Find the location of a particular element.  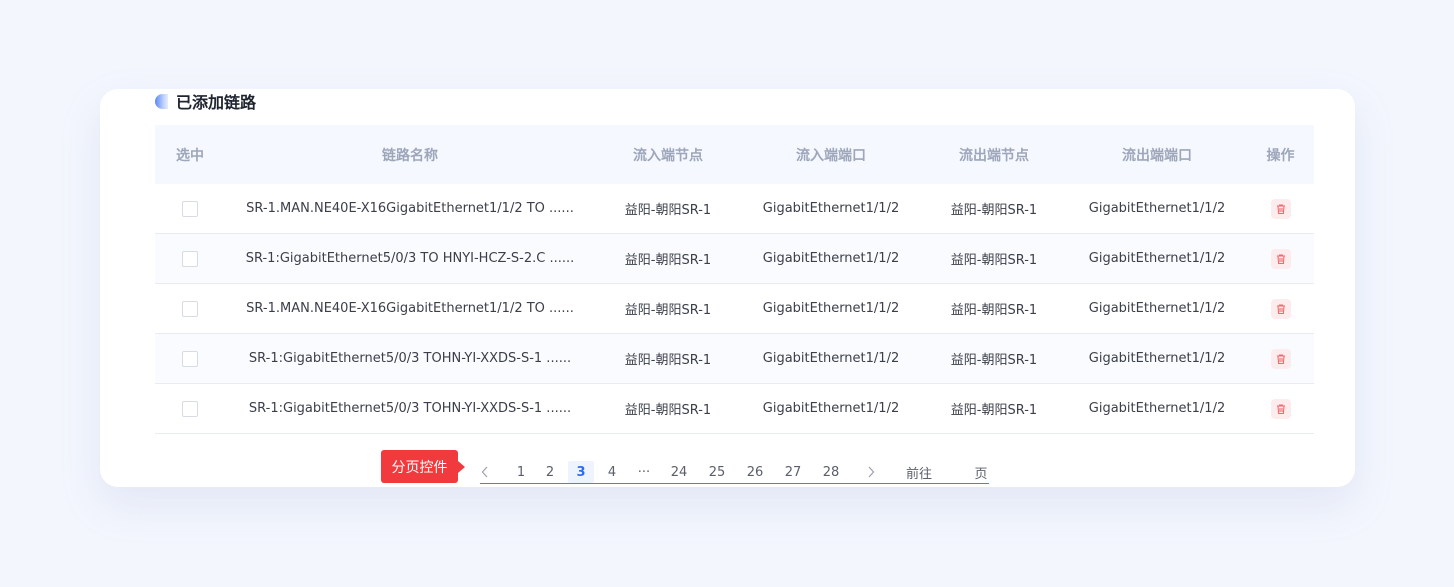

pagination-callout: 分页控件 is located at coordinates (423, 466).